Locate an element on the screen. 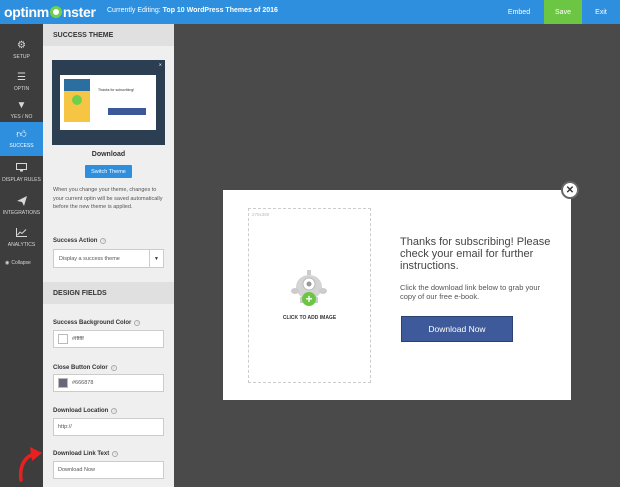  preview-book-title-band is located at coordinates (77, 85).